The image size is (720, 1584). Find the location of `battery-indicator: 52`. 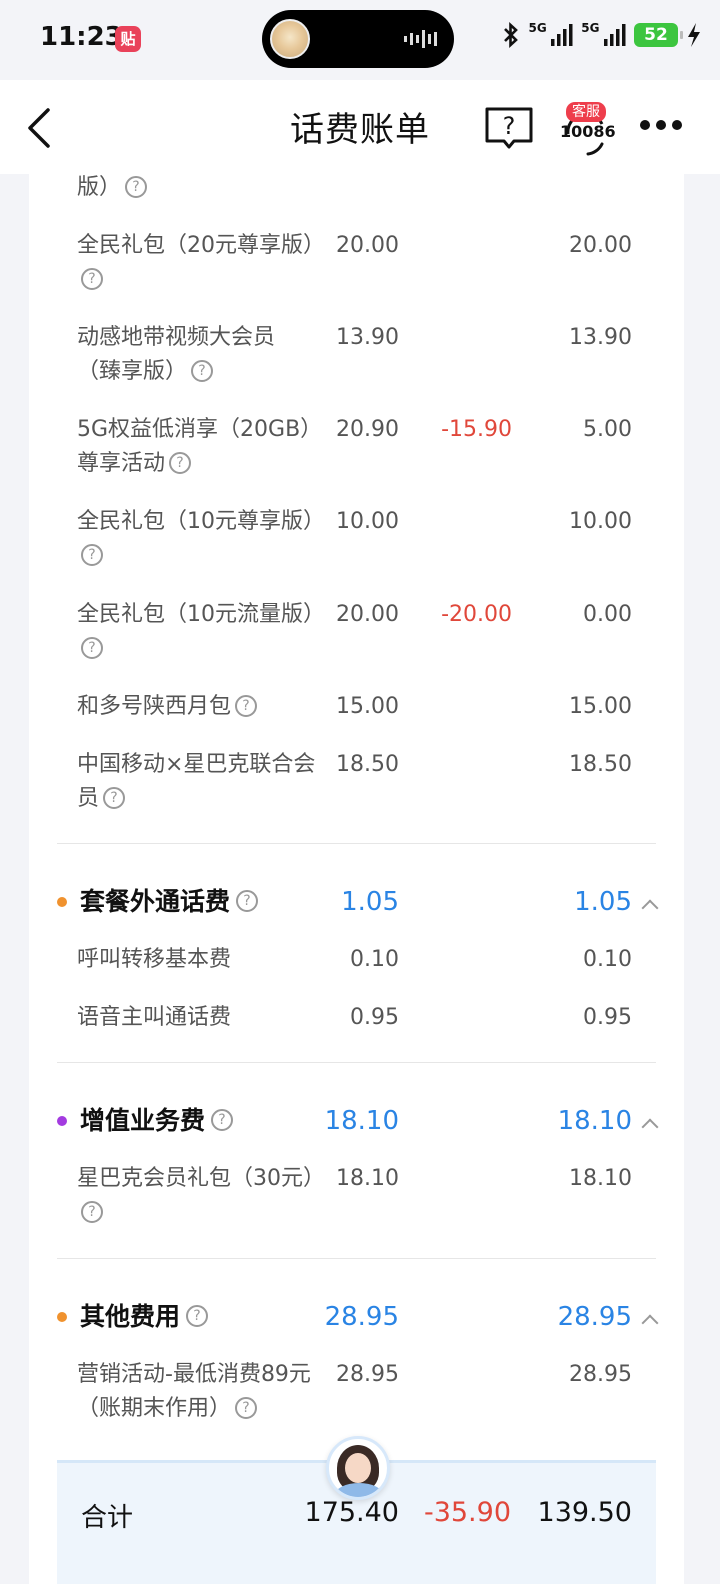

battery-indicator: 52 is located at coordinates (658, 35).